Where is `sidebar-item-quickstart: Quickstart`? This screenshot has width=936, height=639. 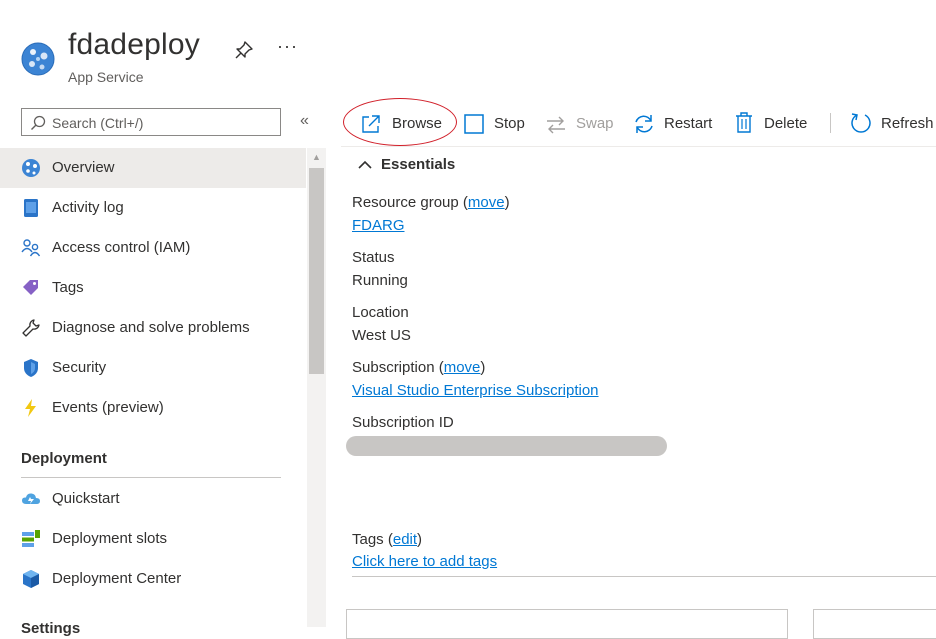
sidebar-item-quickstart: Quickstart is located at coordinates (153, 499).